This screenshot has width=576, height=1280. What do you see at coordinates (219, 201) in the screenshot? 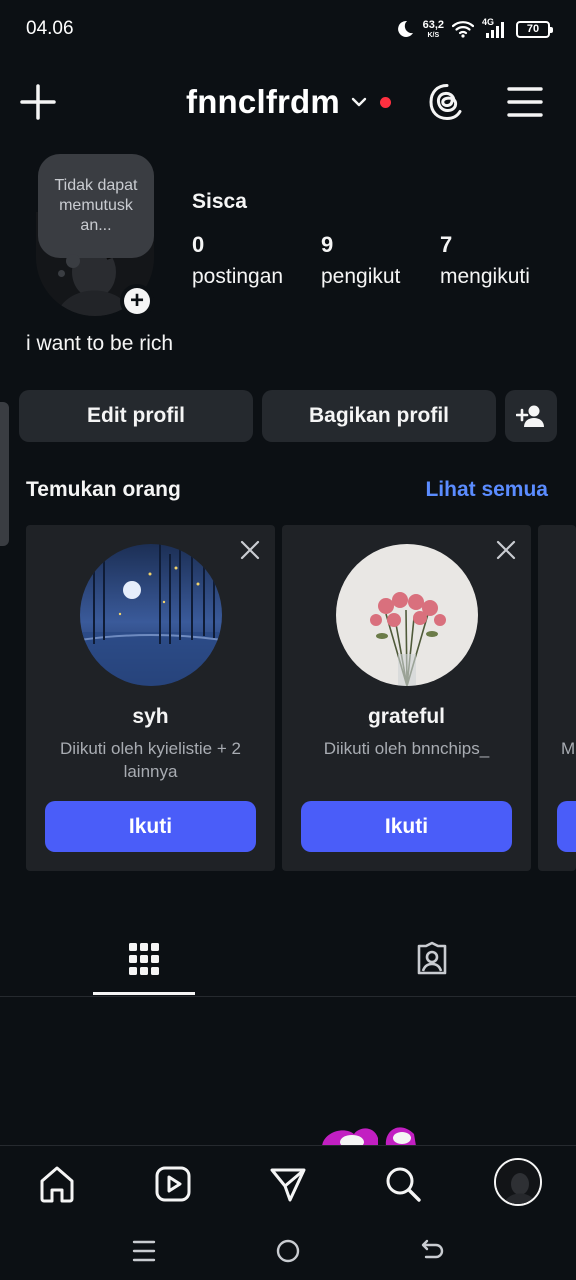
I see `display-name: Sisca` at bounding box center [219, 201].